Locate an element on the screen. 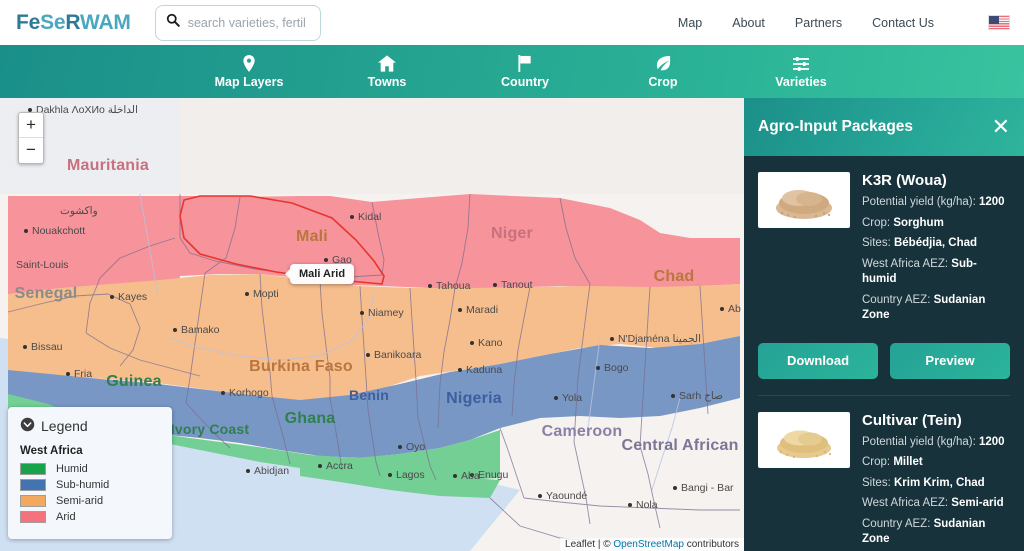  map-city-label: N'Djaména الجمينا is located at coordinates (659, 339).